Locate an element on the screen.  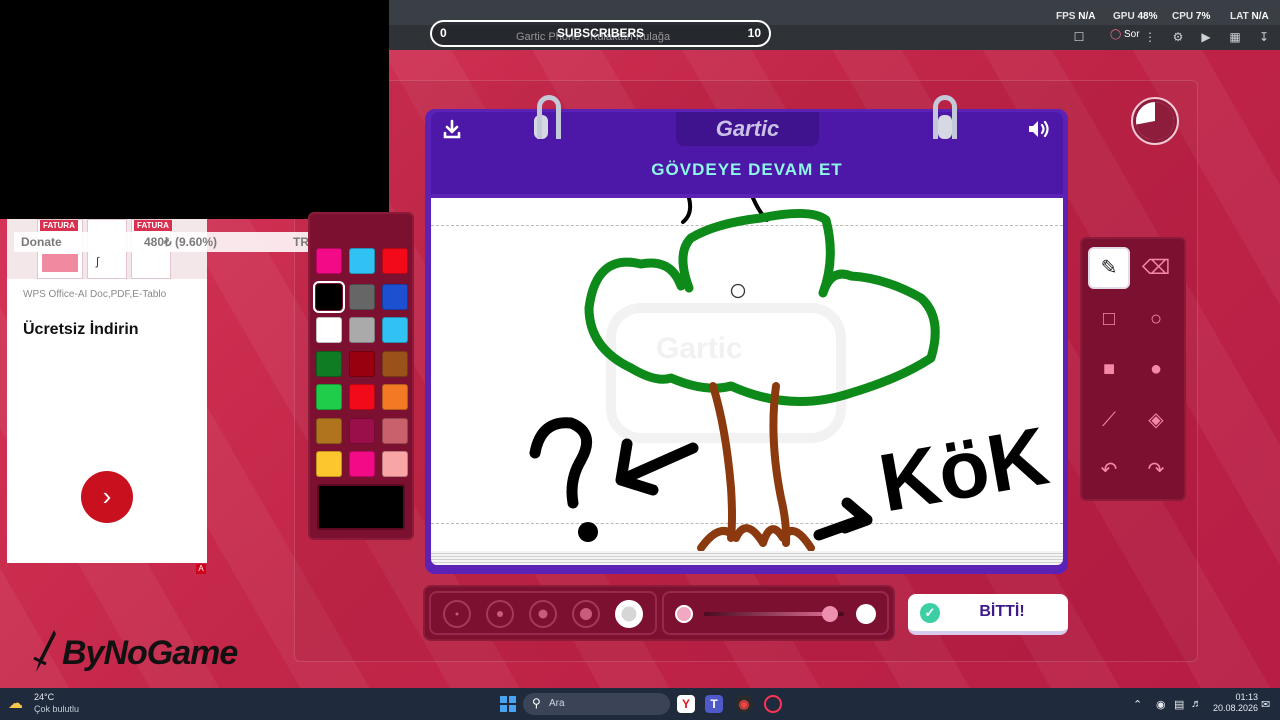
weather-condition: Çok bulutlu is located at coordinates (57, 709).